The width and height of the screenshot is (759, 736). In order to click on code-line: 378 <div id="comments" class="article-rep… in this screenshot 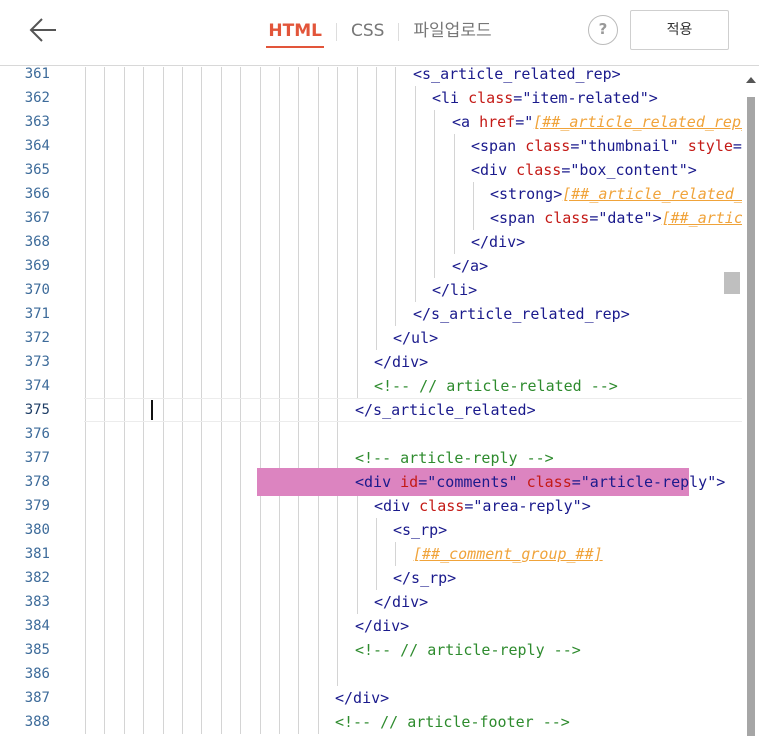, I will do `click(371, 482)`.